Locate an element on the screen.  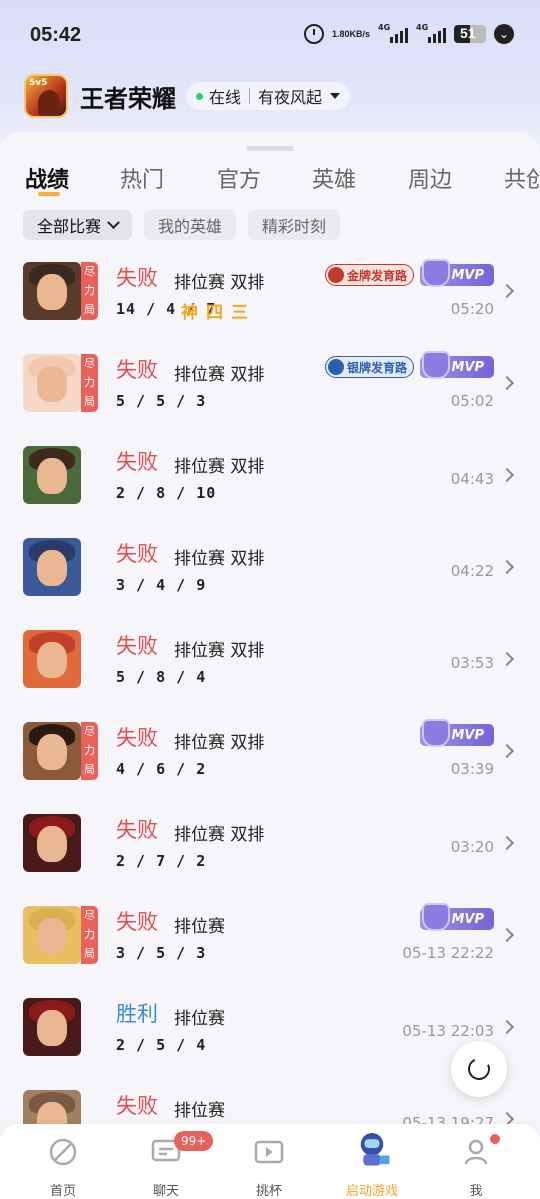
effort-badge: 尽力局 is located at coordinates (89, 751).